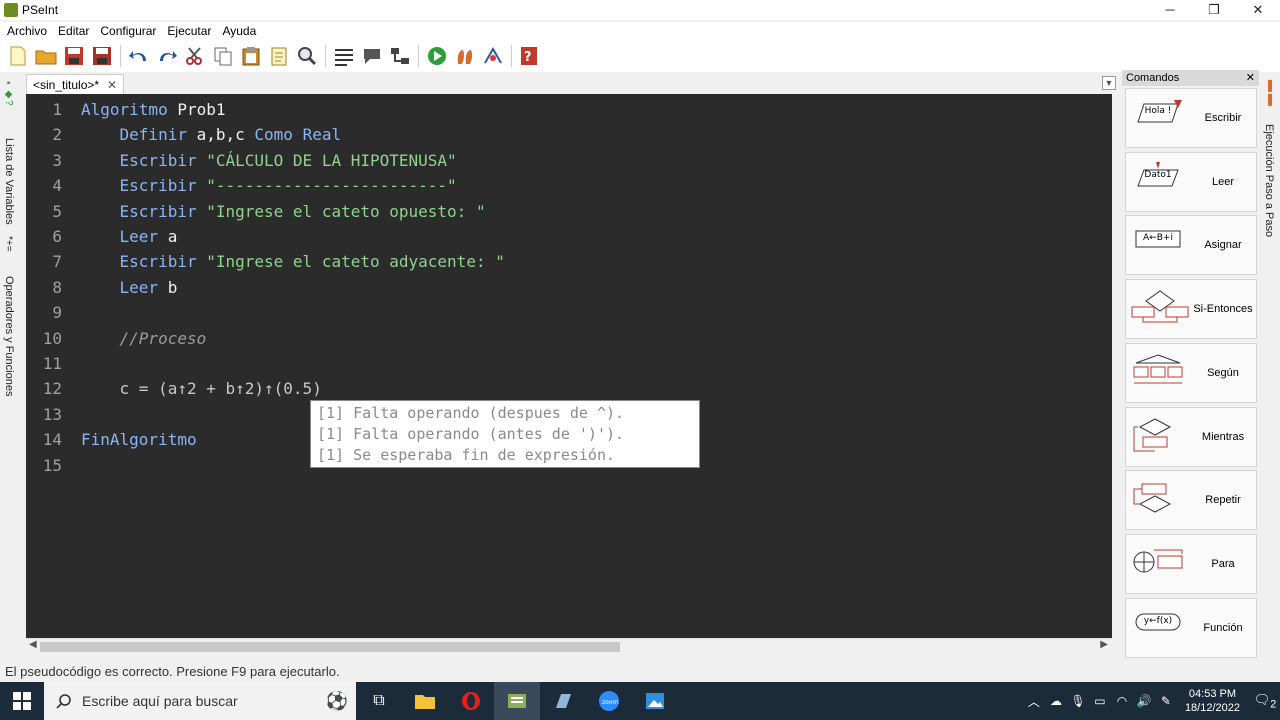 The height and width of the screenshot is (720, 1280). I want to click on undo-icon, so click(139, 56).